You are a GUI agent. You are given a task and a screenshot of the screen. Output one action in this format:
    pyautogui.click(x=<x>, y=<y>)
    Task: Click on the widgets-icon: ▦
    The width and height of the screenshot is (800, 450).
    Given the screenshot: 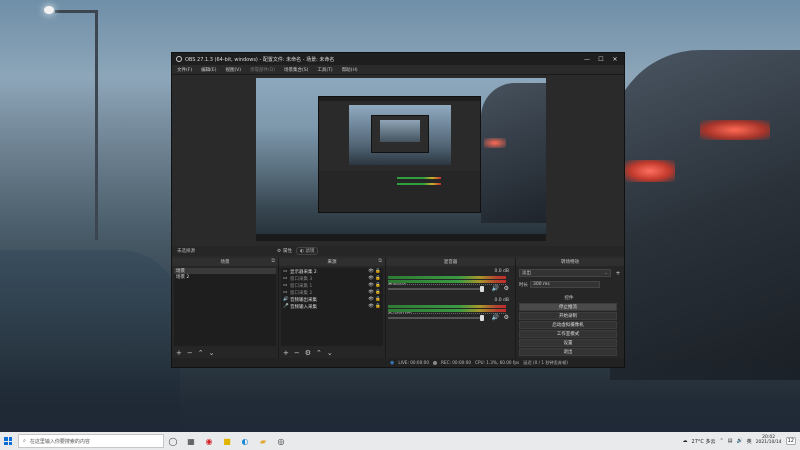 What is the action you would take?
    pyautogui.click(x=191, y=441)
    